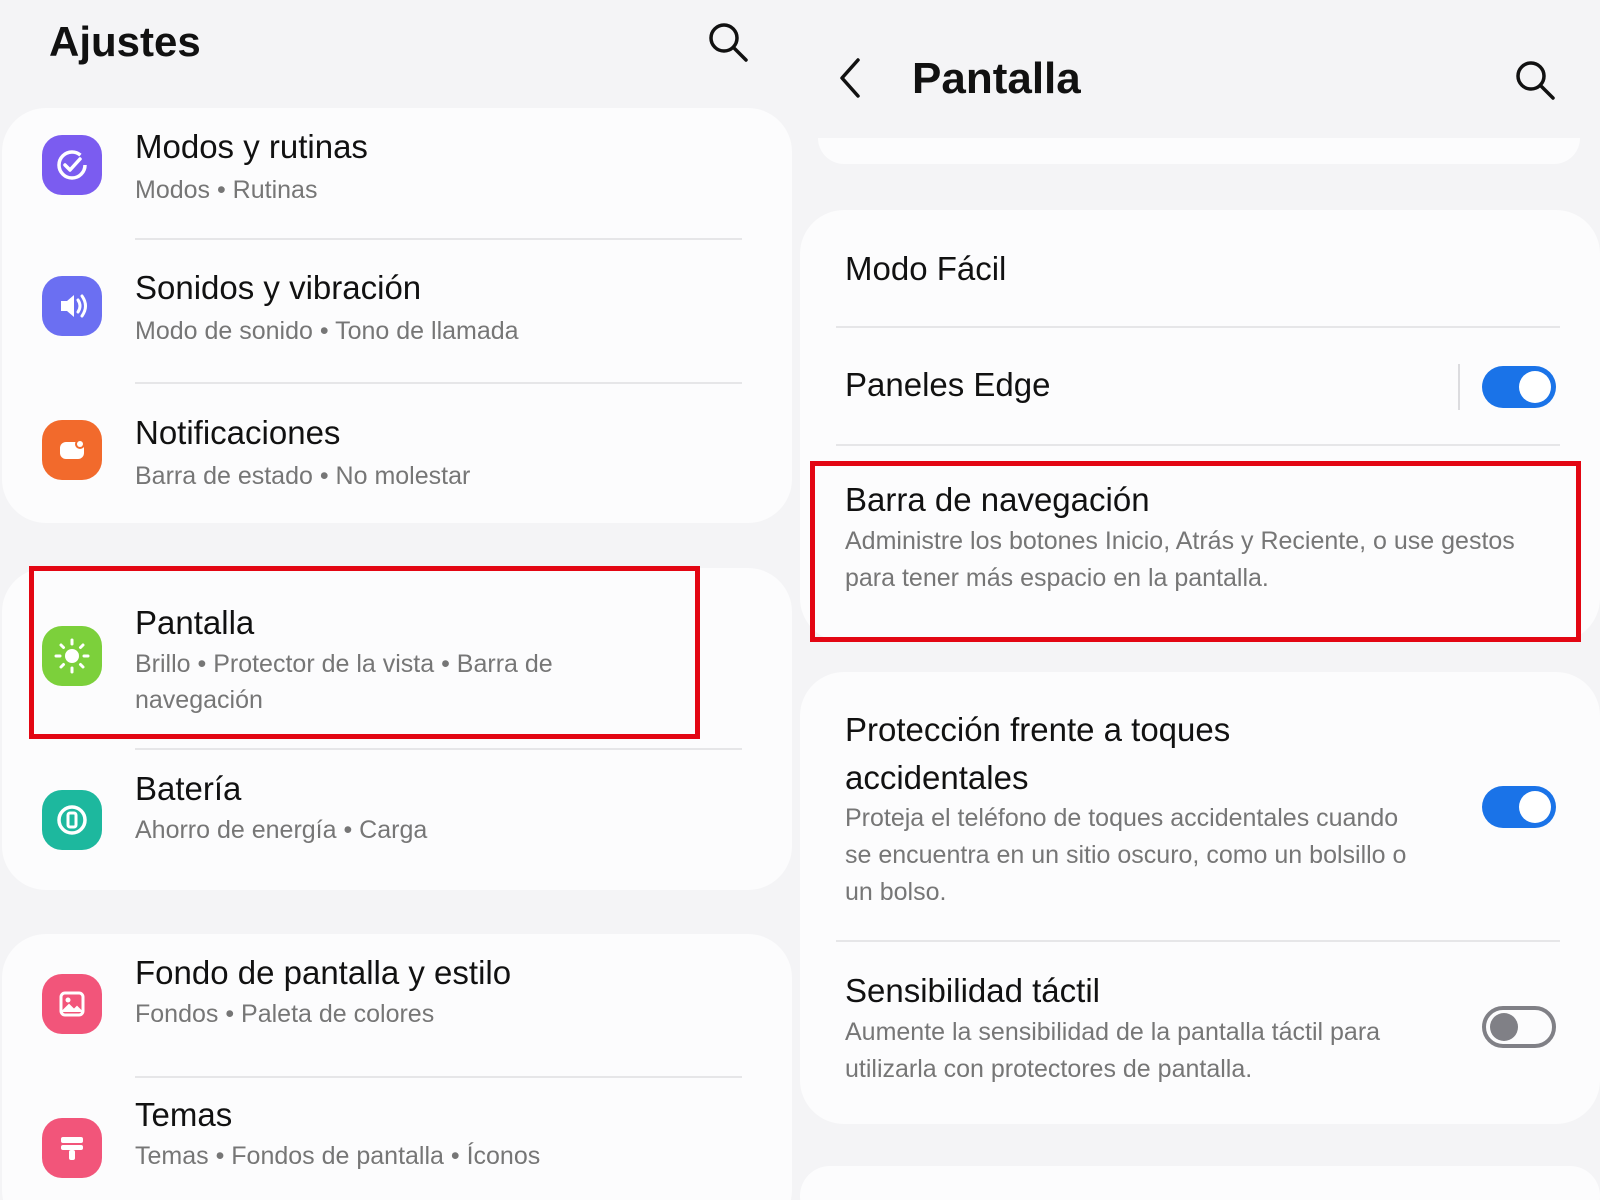 The height and width of the screenshot is (1200, 1600). Describe the element at coordinates (238, 432) in the screenshot. I see `settings-item-title: Notificaciones` at that location.